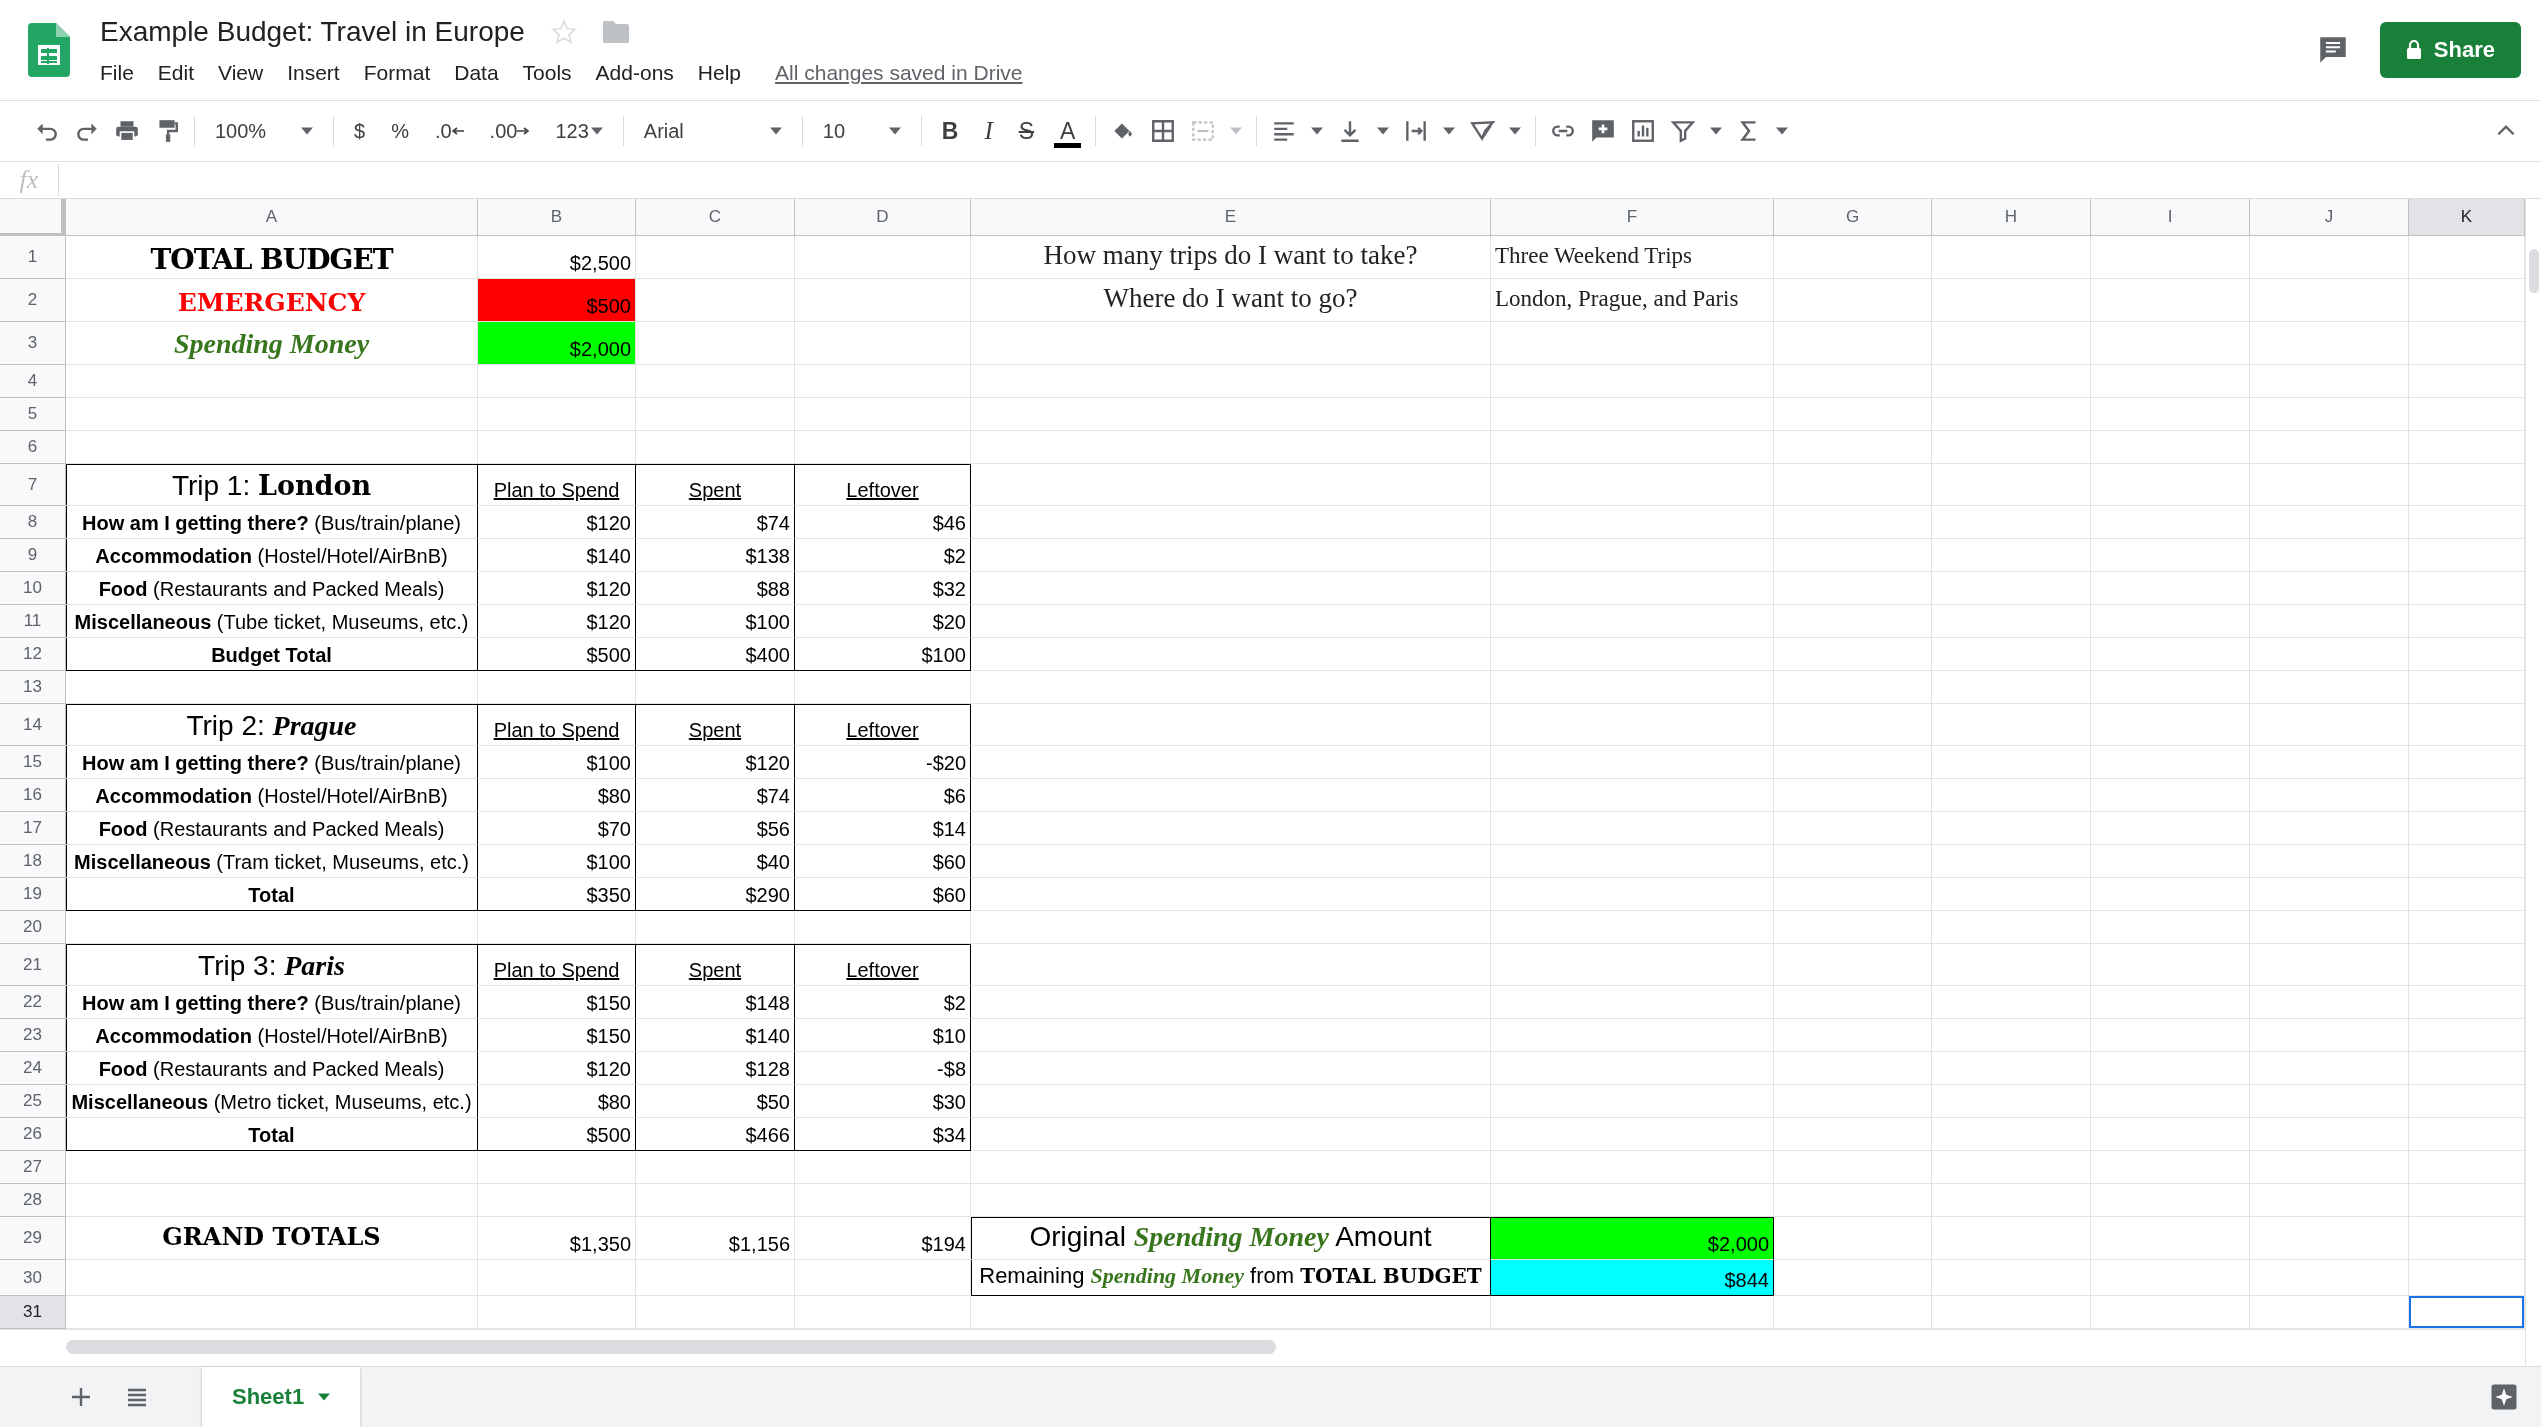 This screenshot has height=1427, width=2541. Describe the element at coordinates (33, 343) in the screenshot. I see `row-header: 3` at that location.